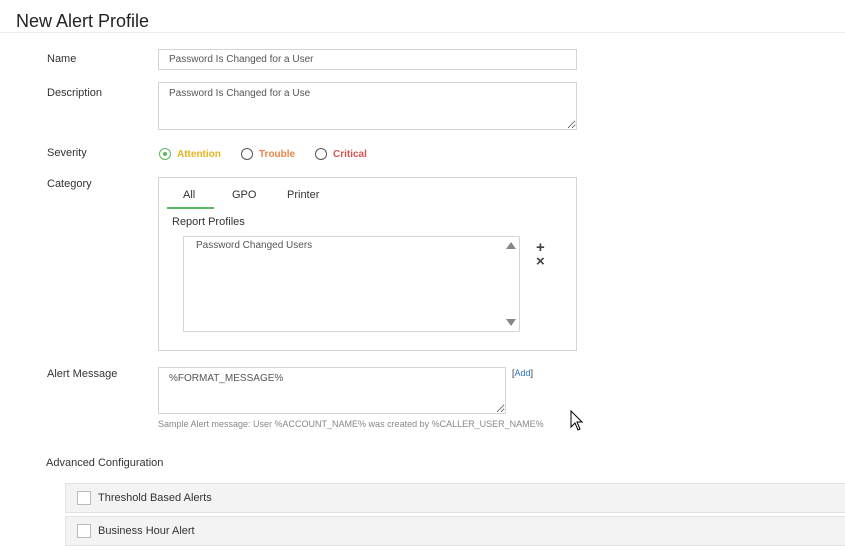 This screenshot has width=845, height=546. I want to click on threshold-alerts-label: Threshold Based Alerts, so click(155, 498).